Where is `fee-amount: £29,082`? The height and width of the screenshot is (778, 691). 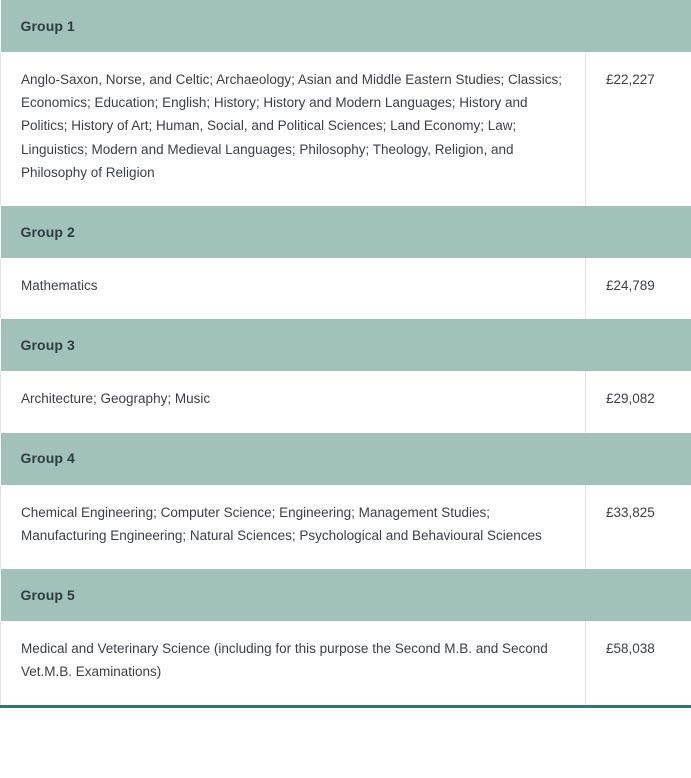
fee-amount: £29,082 is located at coordinates (630, 399).